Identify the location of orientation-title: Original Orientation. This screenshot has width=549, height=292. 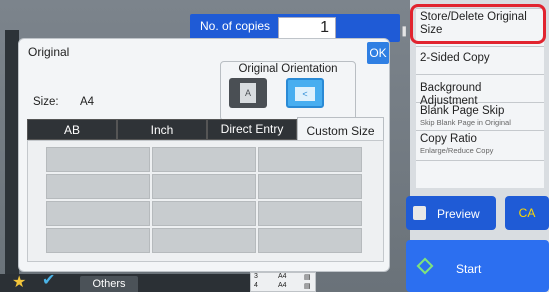
(288, 69).